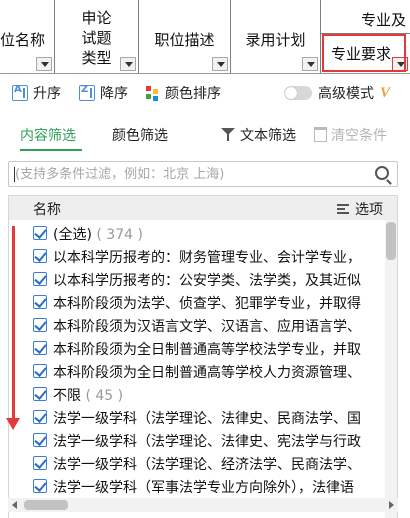 The height and width of the screenshot is (518, 410). I want to click on list-options-label: 选项, so click(369, 210).